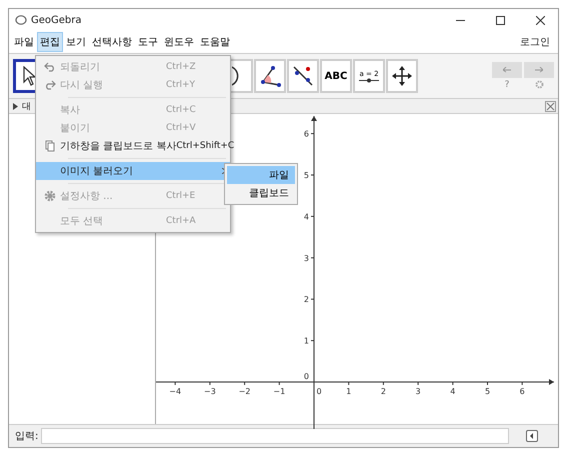 The image size is (568, 453). What do you see at coordinates (336, 76) in the screenshot?
I see `text-tool-button: ABC` at bounding box center [336, 76].